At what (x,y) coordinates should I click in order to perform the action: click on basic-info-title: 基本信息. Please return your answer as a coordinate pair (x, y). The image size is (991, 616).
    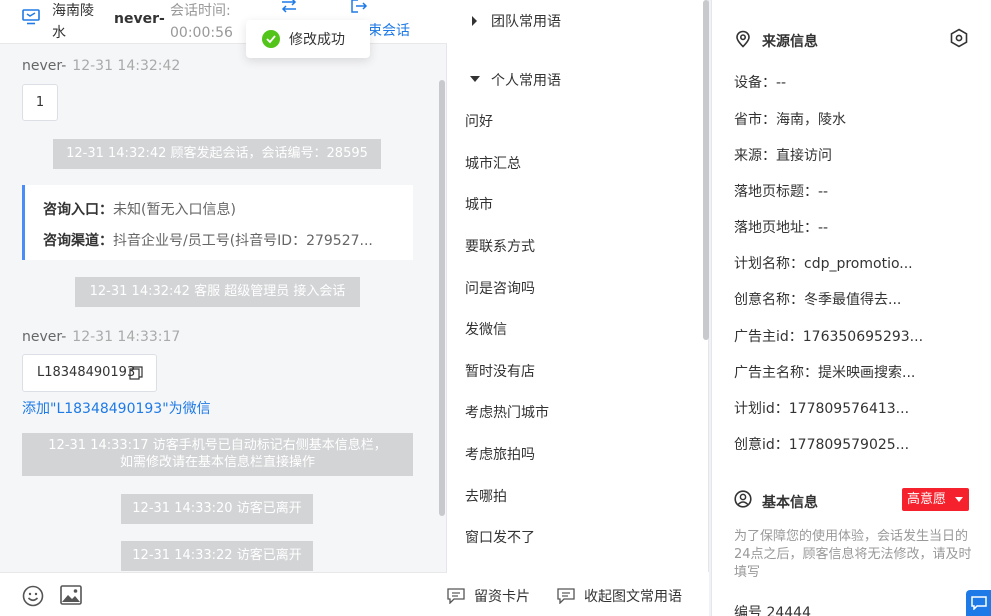
    Looking at the image, I should click on (790, 503).